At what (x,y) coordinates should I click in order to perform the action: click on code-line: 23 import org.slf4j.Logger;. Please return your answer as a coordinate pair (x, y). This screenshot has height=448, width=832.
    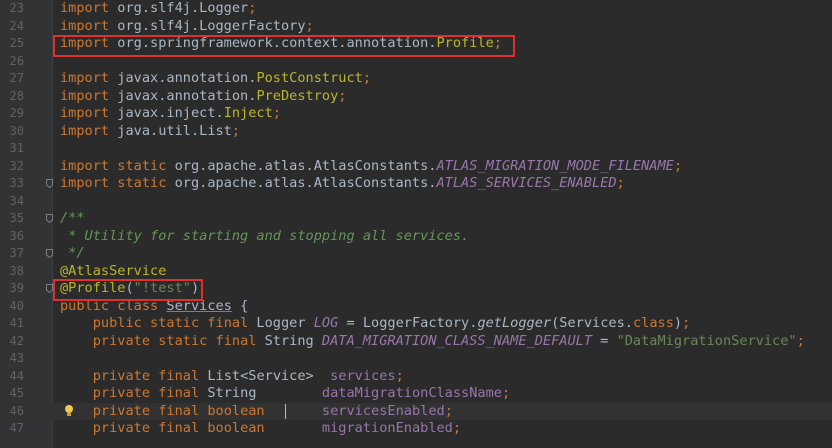
    Looking at the image, I should click on (416, 9).